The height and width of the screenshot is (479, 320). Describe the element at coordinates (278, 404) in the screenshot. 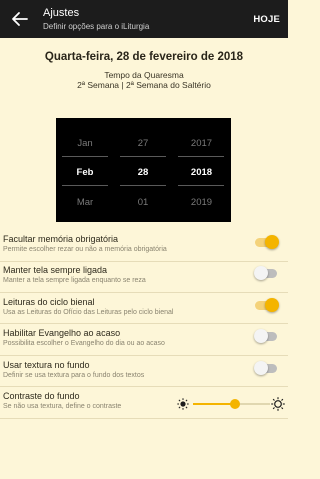

I see `sun-large-icon` at that location.